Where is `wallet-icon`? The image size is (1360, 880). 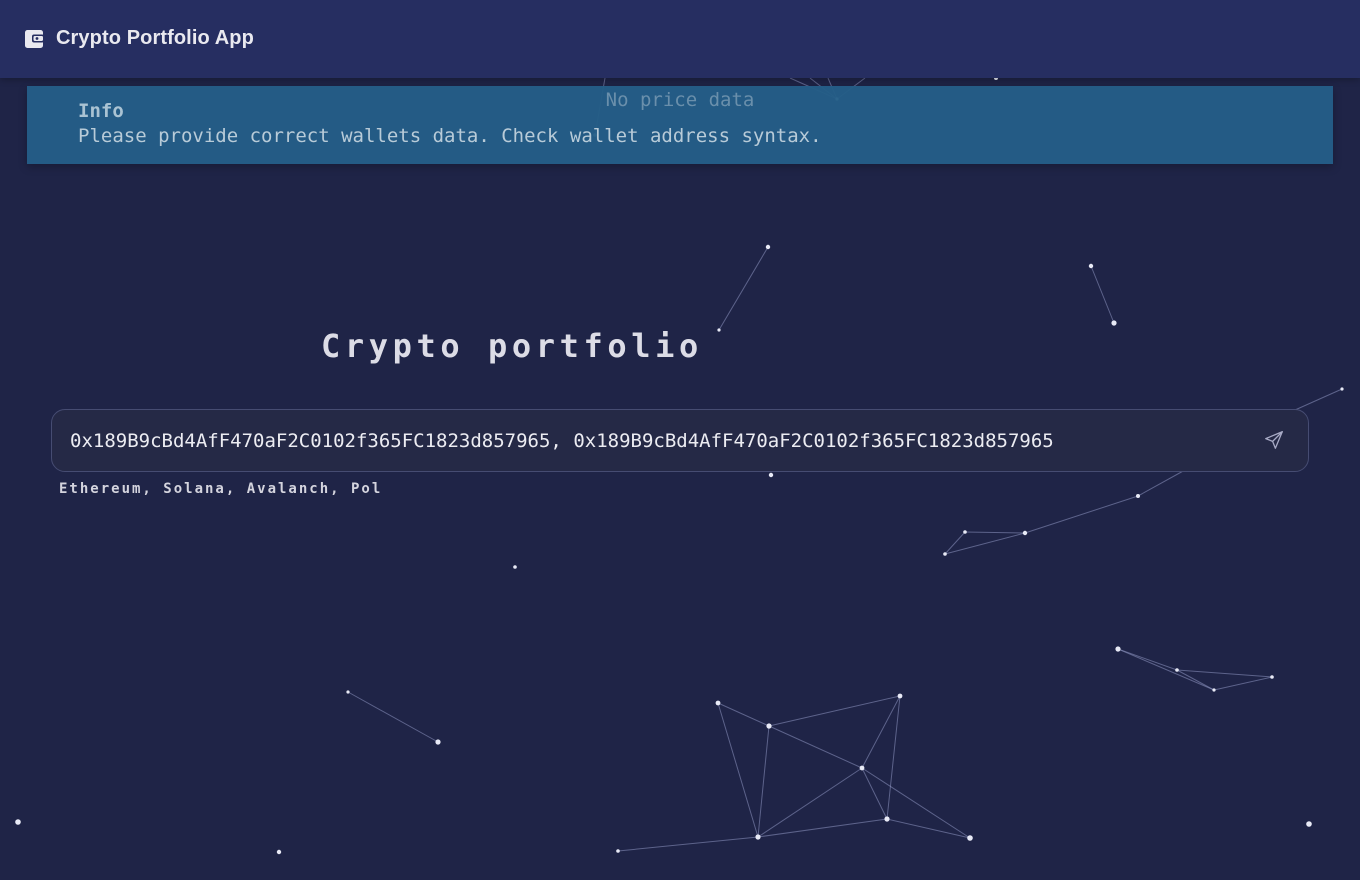 wallet-icon is located at coordinates (34, 38).